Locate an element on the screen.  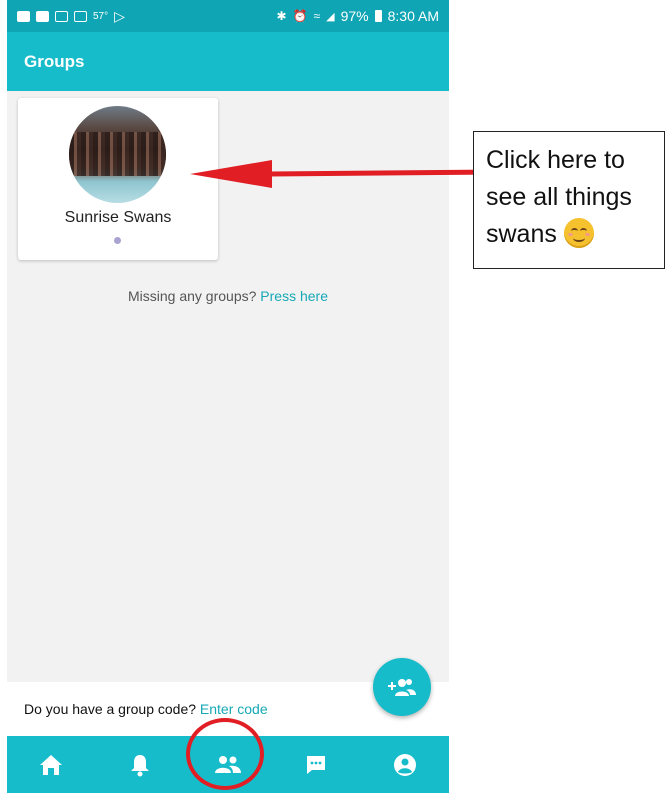
add-group-button is located at coordinates (402, 687).